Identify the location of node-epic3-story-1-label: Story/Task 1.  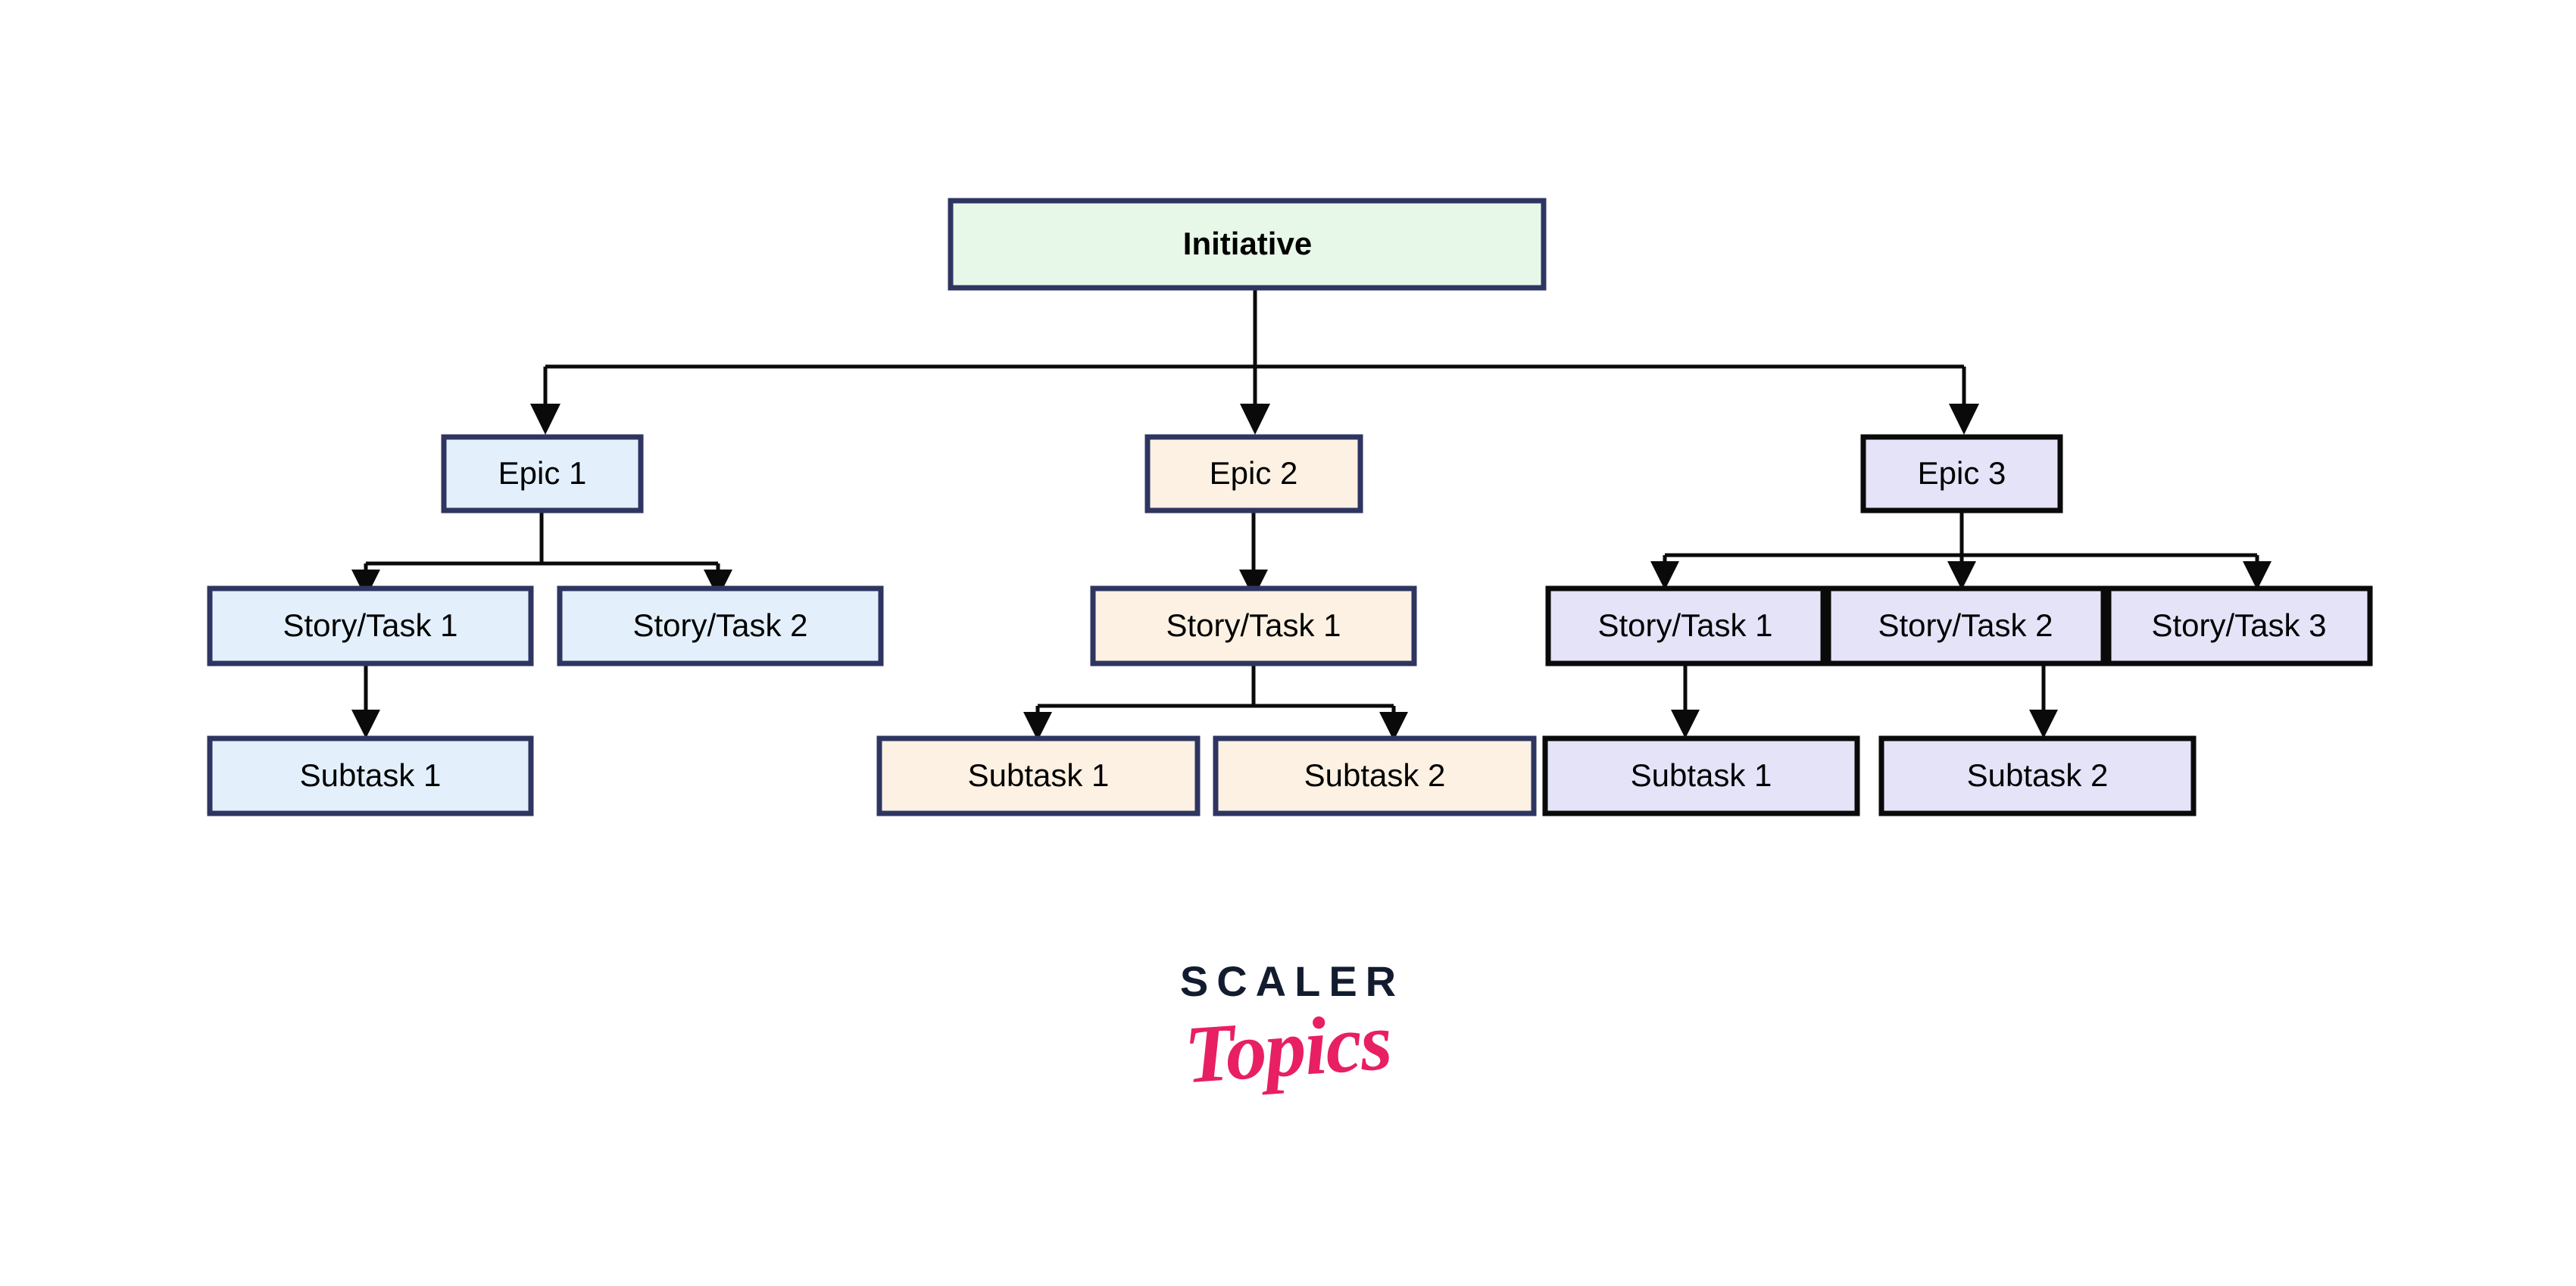
(1684, 625).